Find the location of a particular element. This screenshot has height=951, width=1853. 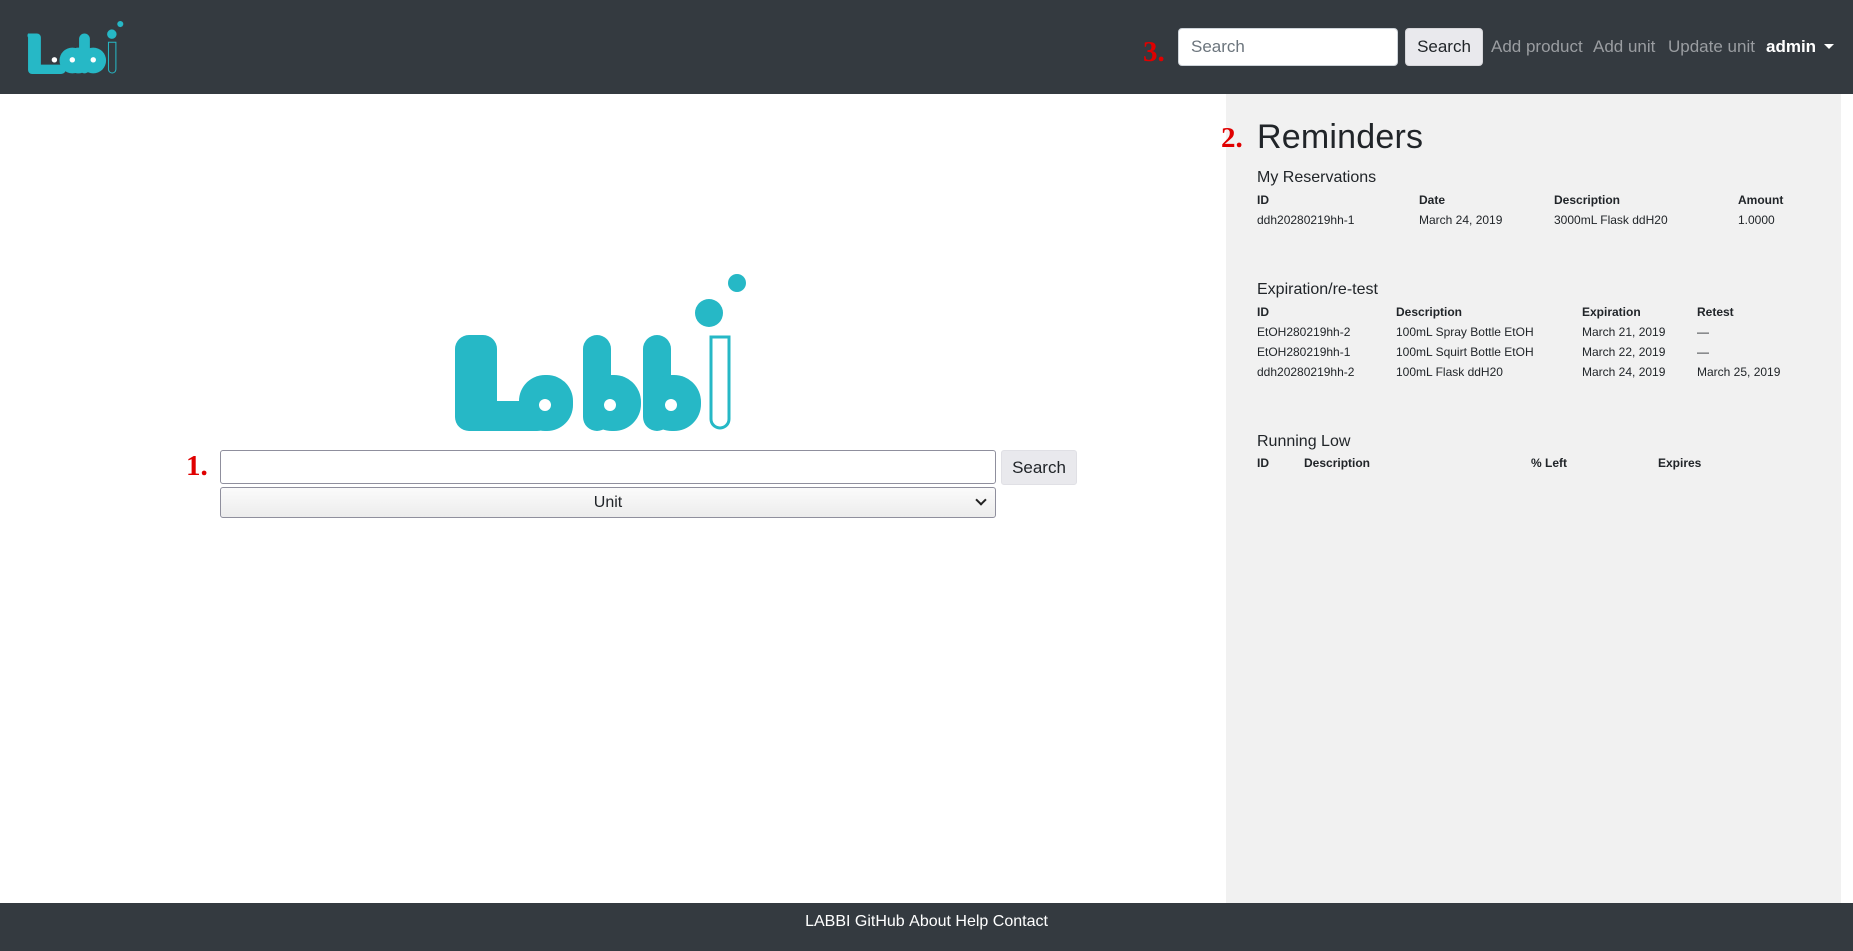

footer-link-help: Help is located at coordinates (971, 921).